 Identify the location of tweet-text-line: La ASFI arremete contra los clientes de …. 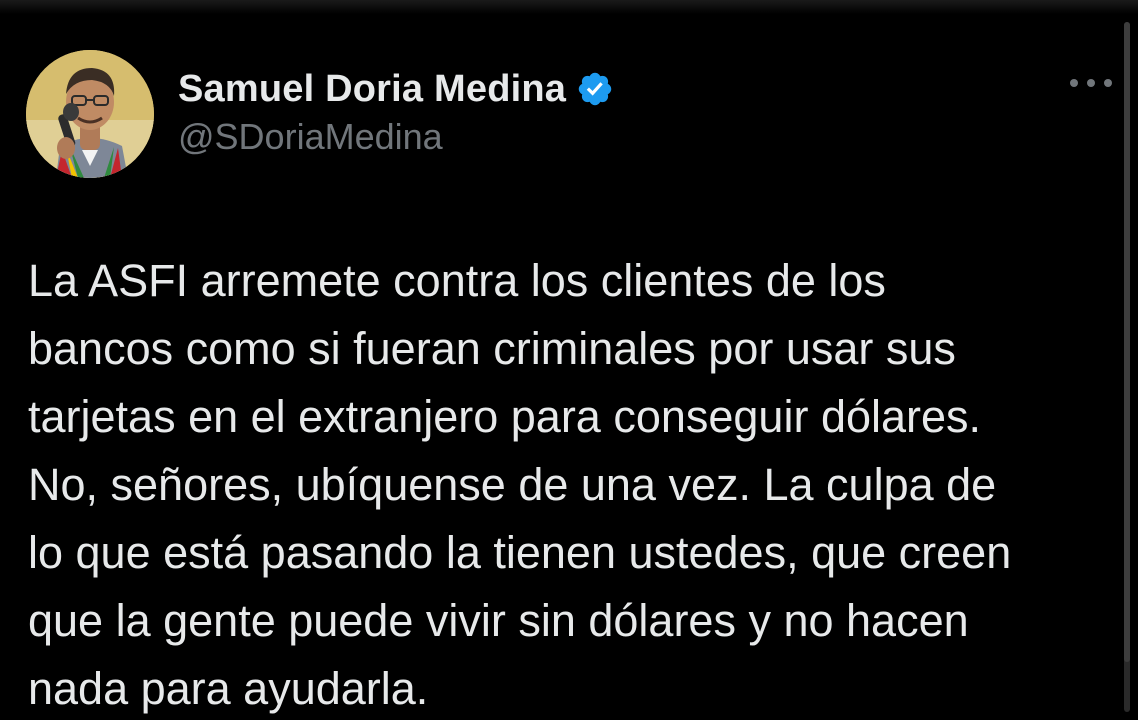
(457, 280).